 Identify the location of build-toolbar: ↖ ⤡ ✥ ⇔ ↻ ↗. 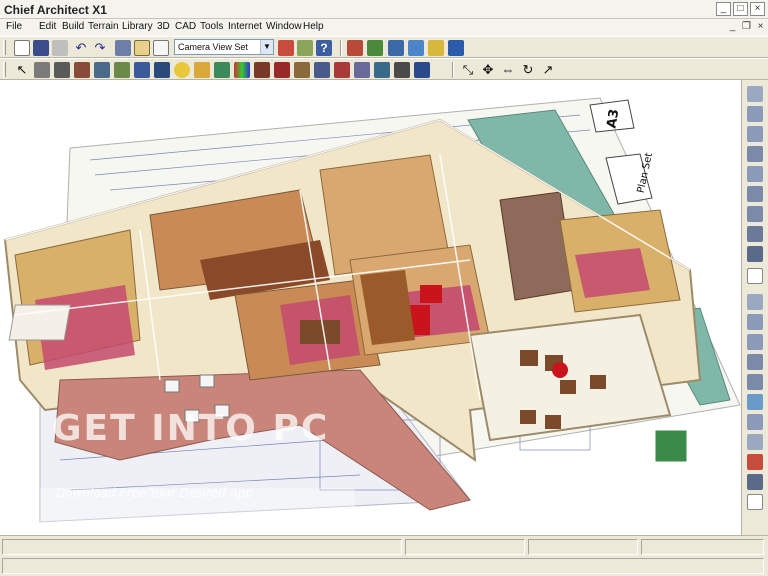
(384, 69).